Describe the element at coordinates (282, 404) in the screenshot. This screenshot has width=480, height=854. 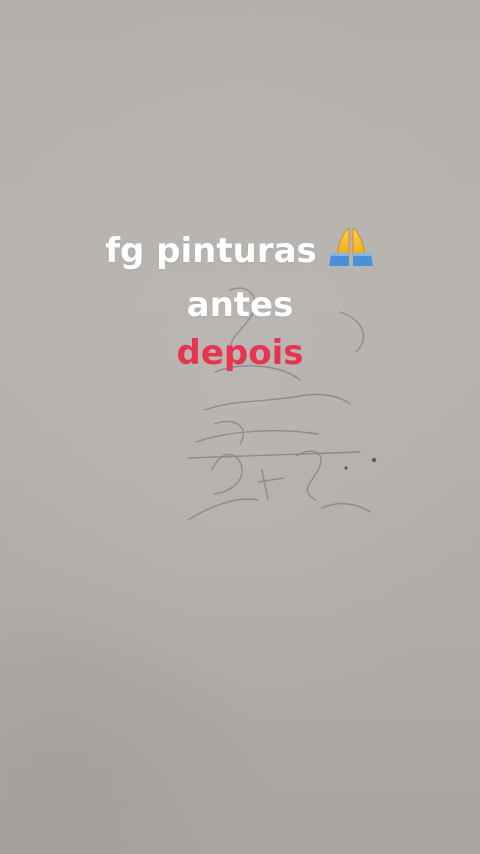
I see `pencil-scribble` at that location.